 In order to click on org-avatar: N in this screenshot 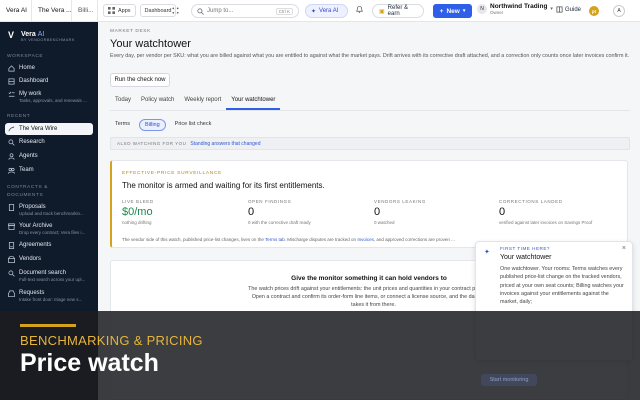, I will do `click(482, 9)`.